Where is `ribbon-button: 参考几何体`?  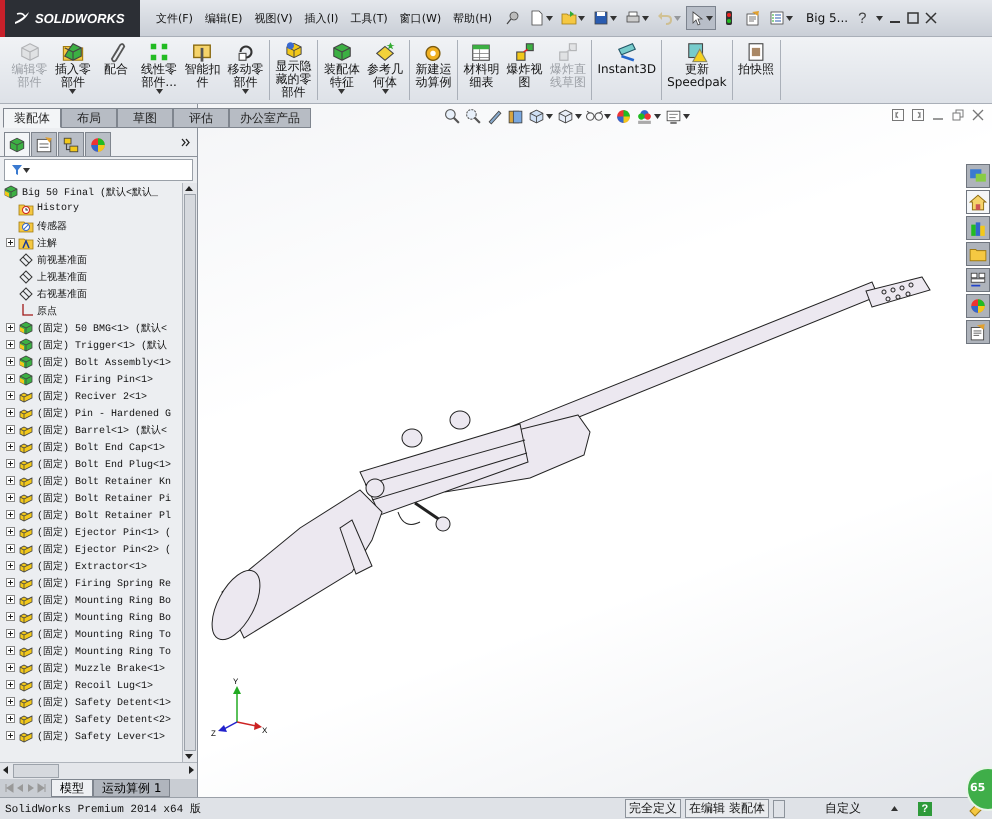 ribbon-button: 参考几何体 is located at coordinates (385, 70).